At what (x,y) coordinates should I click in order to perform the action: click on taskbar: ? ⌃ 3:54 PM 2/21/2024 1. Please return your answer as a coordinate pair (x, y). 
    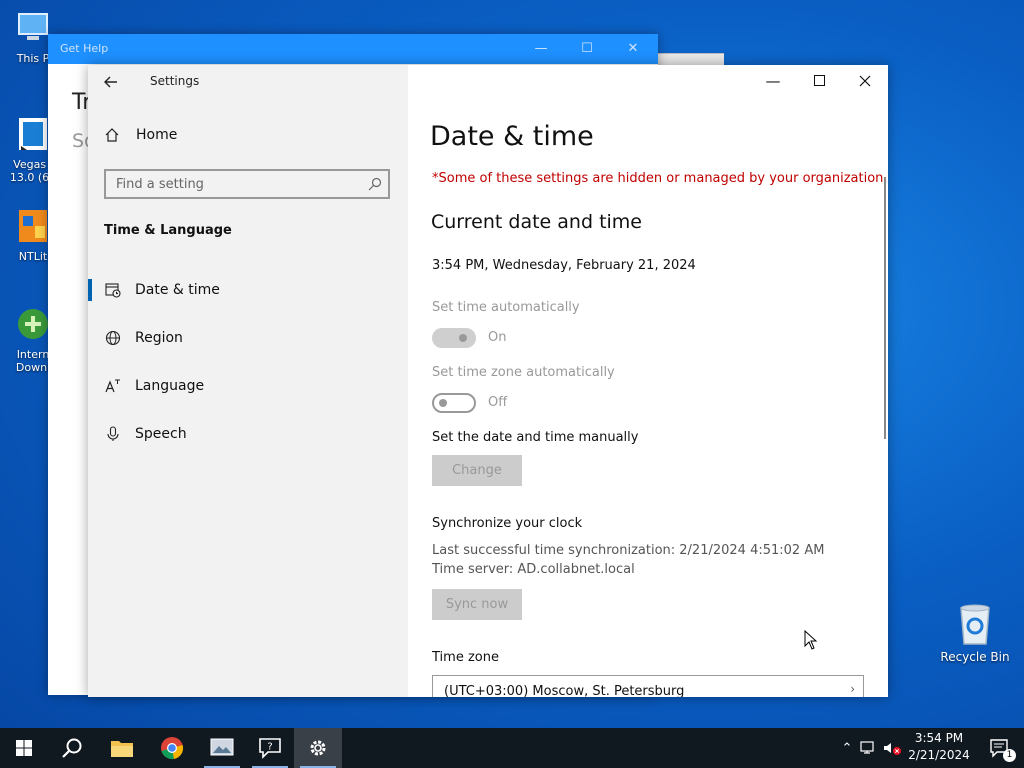
    Looking at the image, I should click on (512, 748).